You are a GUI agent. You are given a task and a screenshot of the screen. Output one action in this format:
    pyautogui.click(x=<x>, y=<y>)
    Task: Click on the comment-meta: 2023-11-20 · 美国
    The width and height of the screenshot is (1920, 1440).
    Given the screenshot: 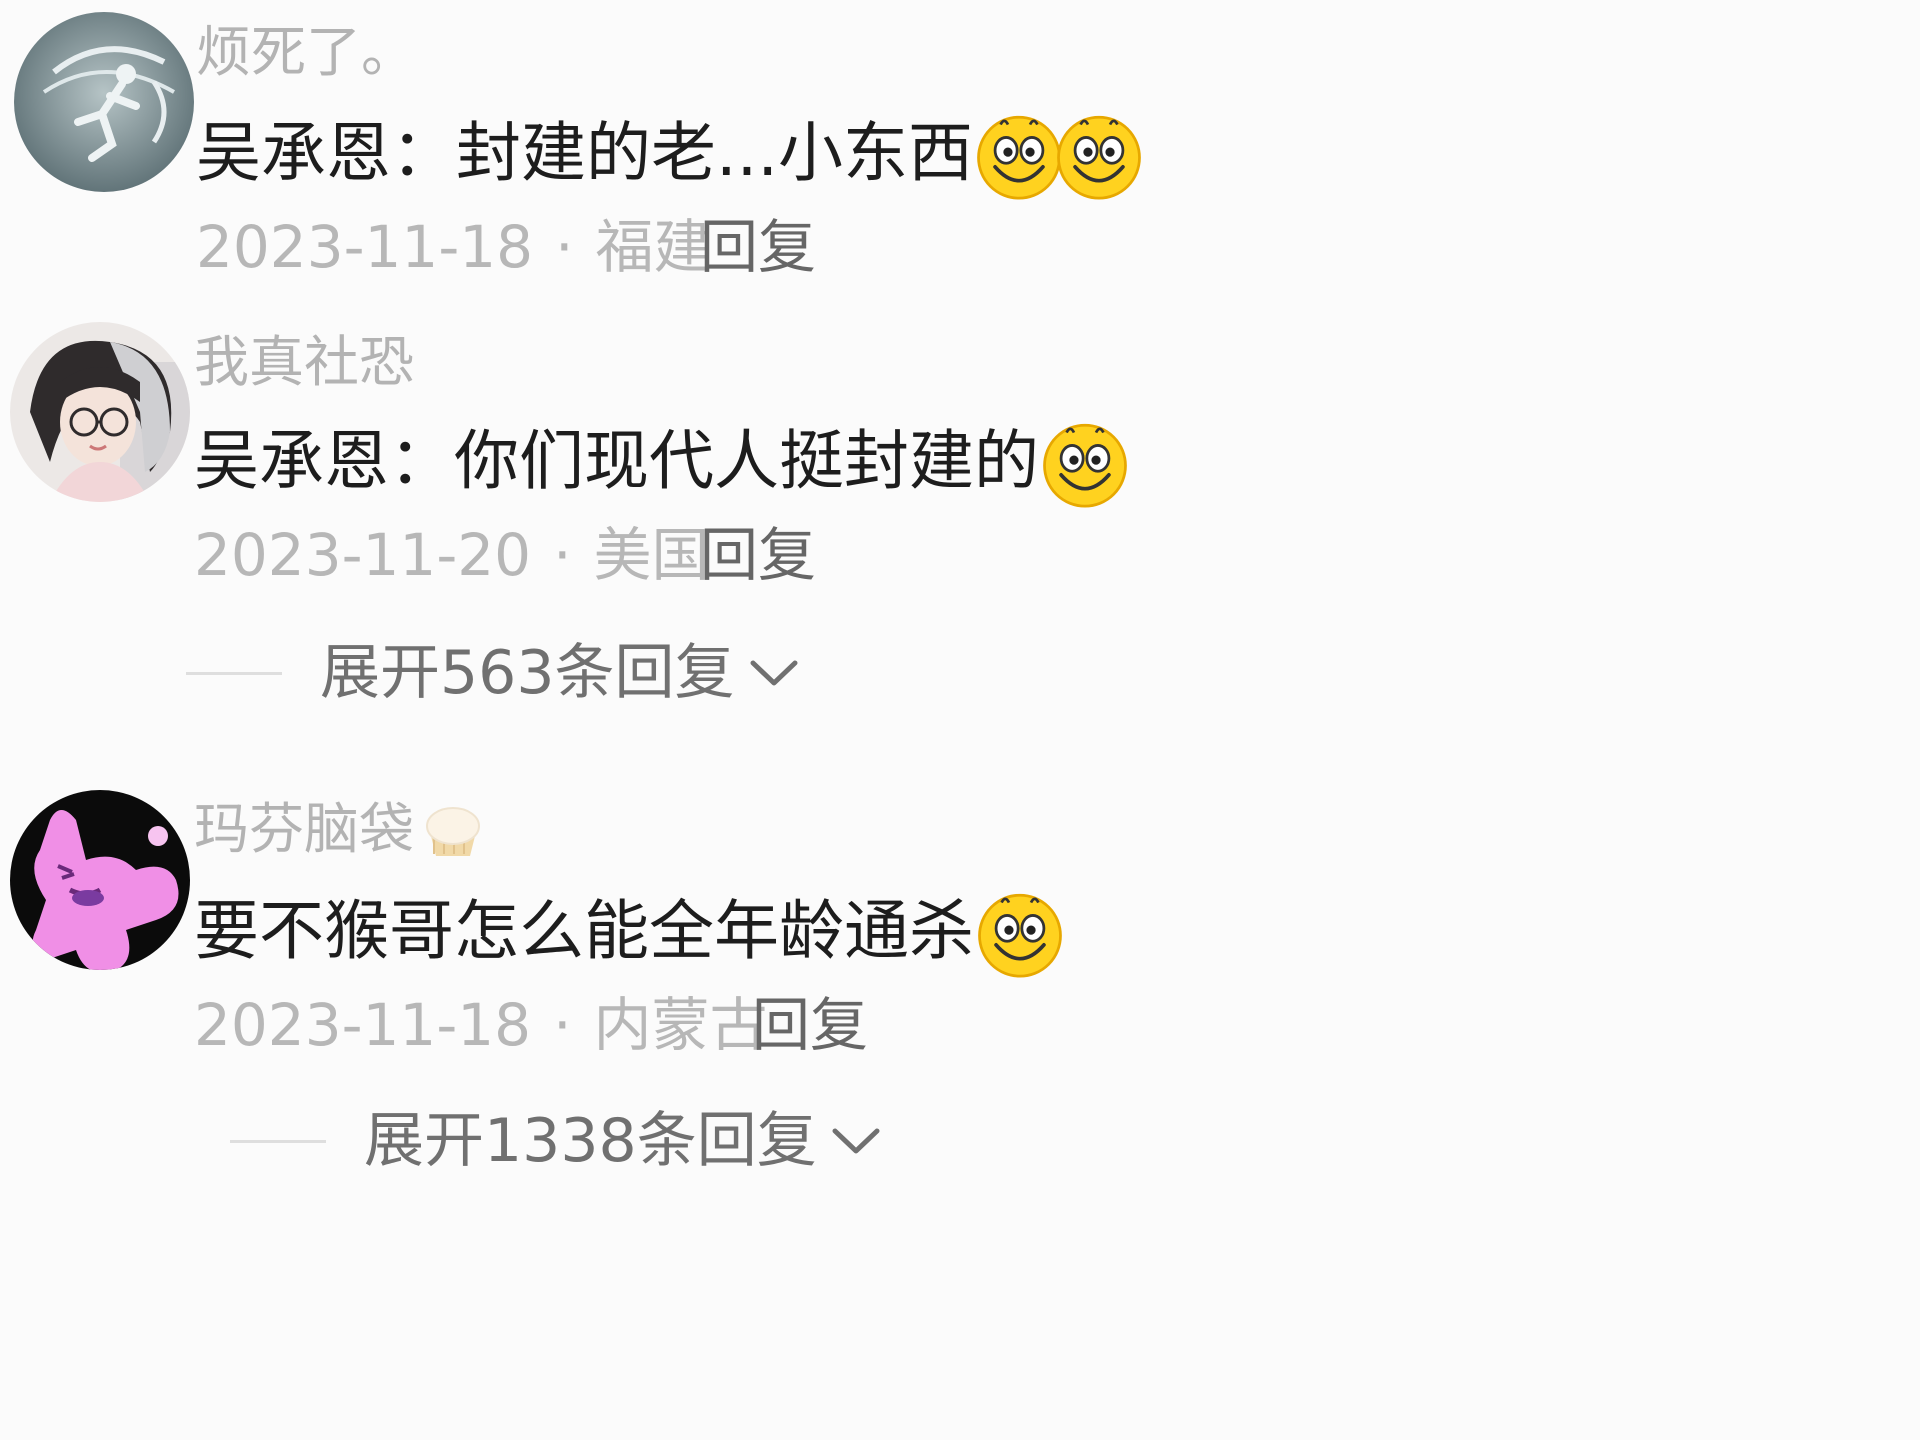 What is the action you would take?
    pyautogui.click(x=452, y=555)
    